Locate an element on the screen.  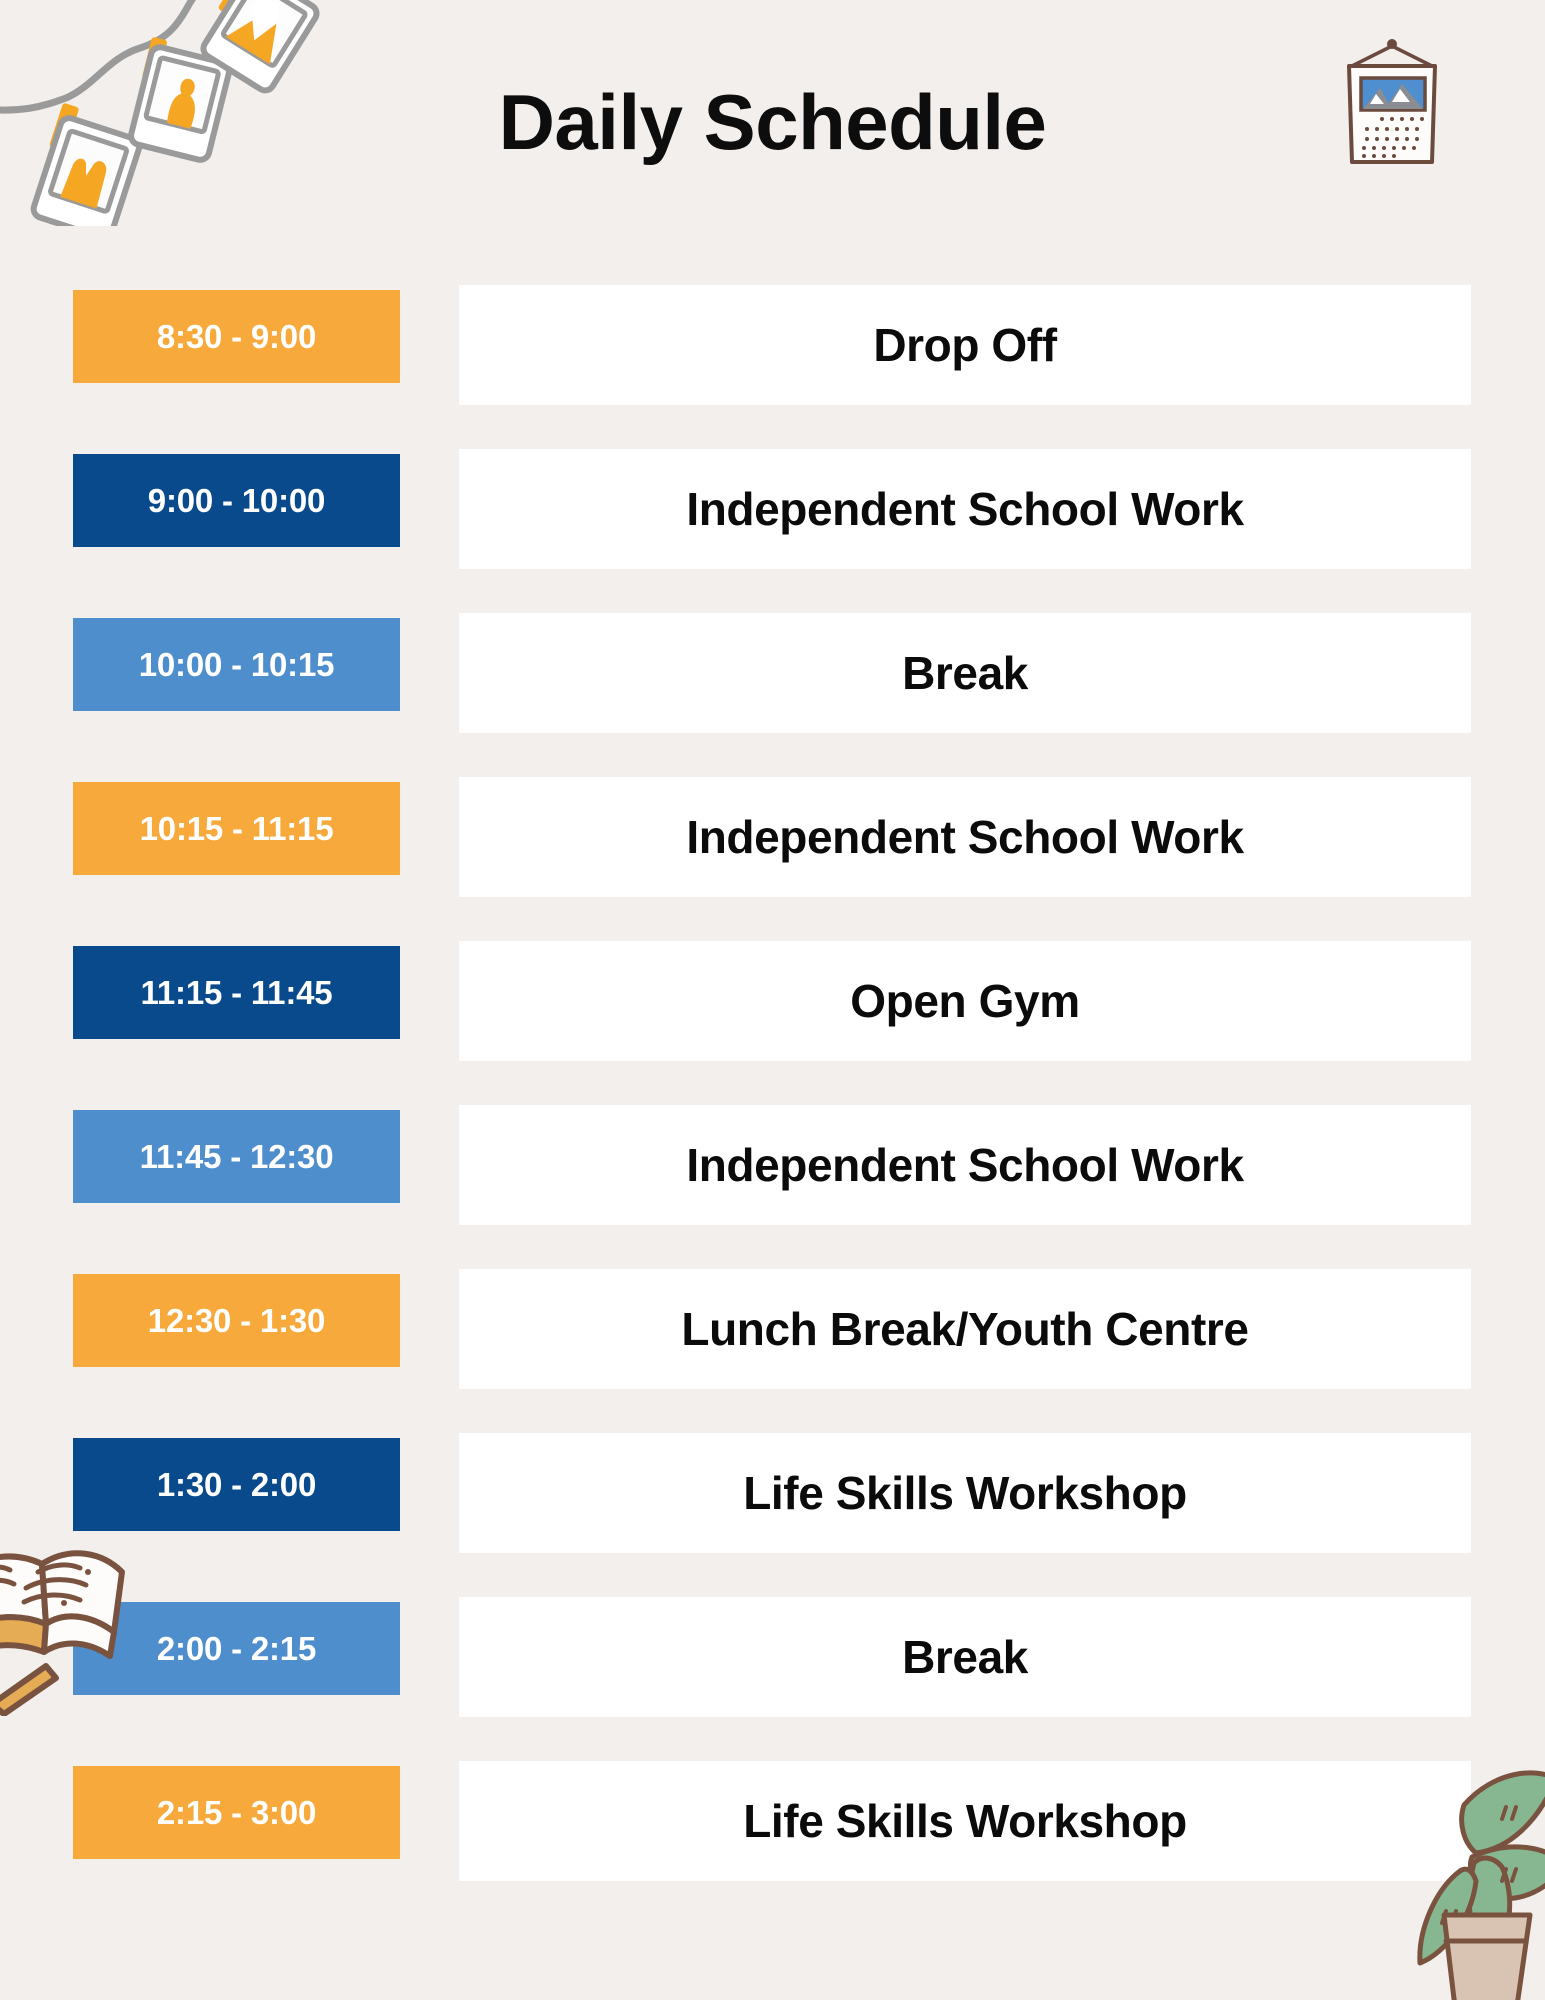
time-slot-chip: 10:00 - 10:15 is located at coordinates (236, 664).